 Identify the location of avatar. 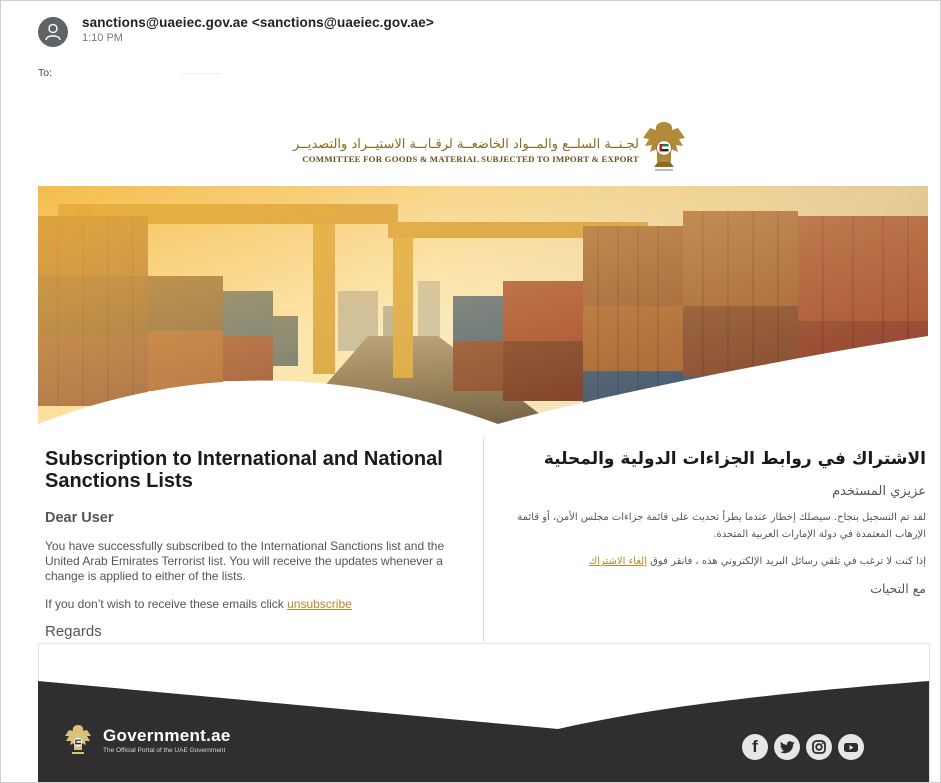
(53, 32).